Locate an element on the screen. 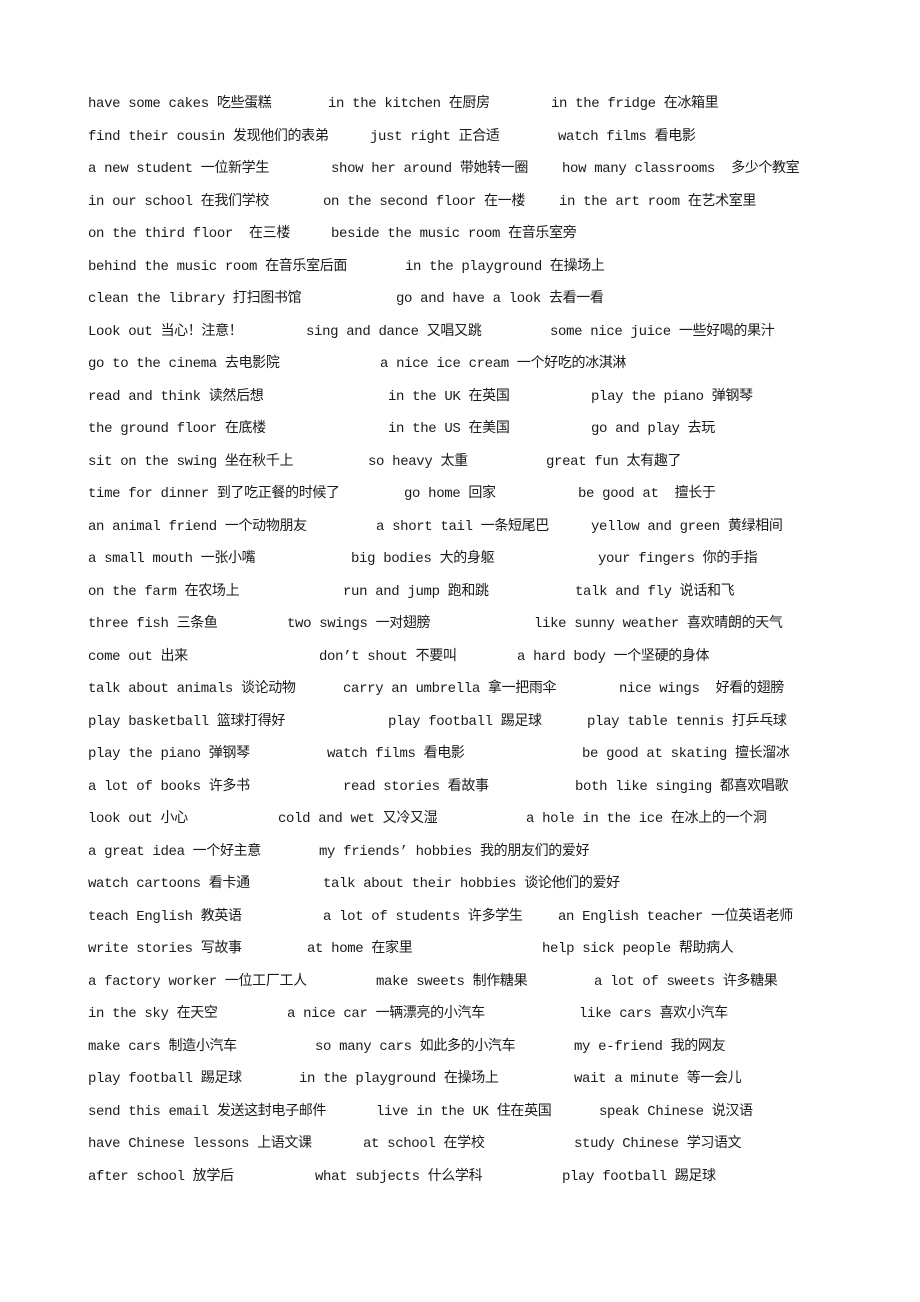  vocab-phrase: talk and fly 说话和飞 is located at coordinates (655, 591).